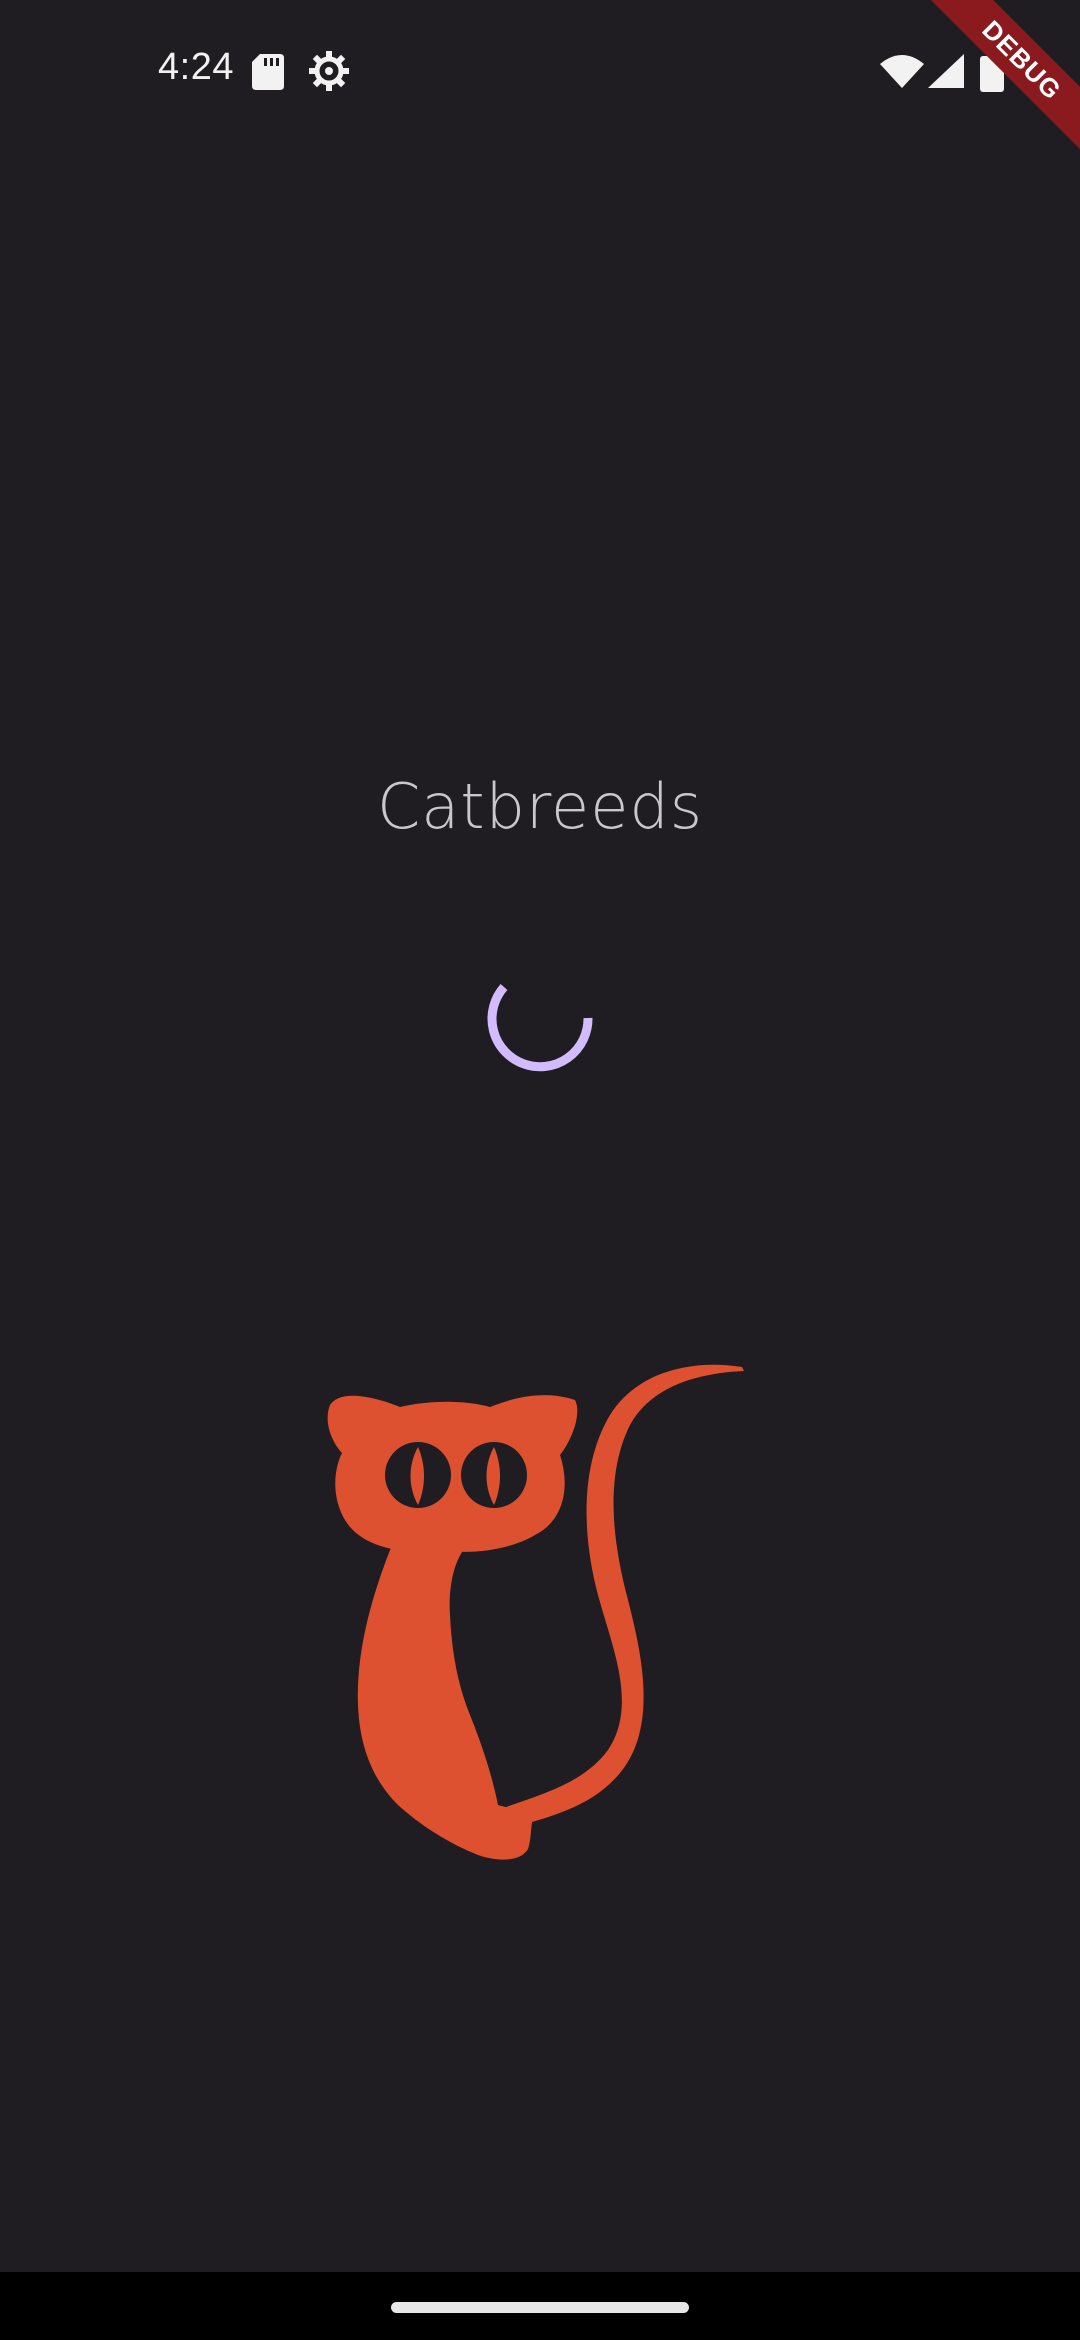 The image size is (1080, 2340). What do you see at coordinates (196, 67) in the screenshot?
I see `status-time: 4:24` at bounding box center [196, 67].